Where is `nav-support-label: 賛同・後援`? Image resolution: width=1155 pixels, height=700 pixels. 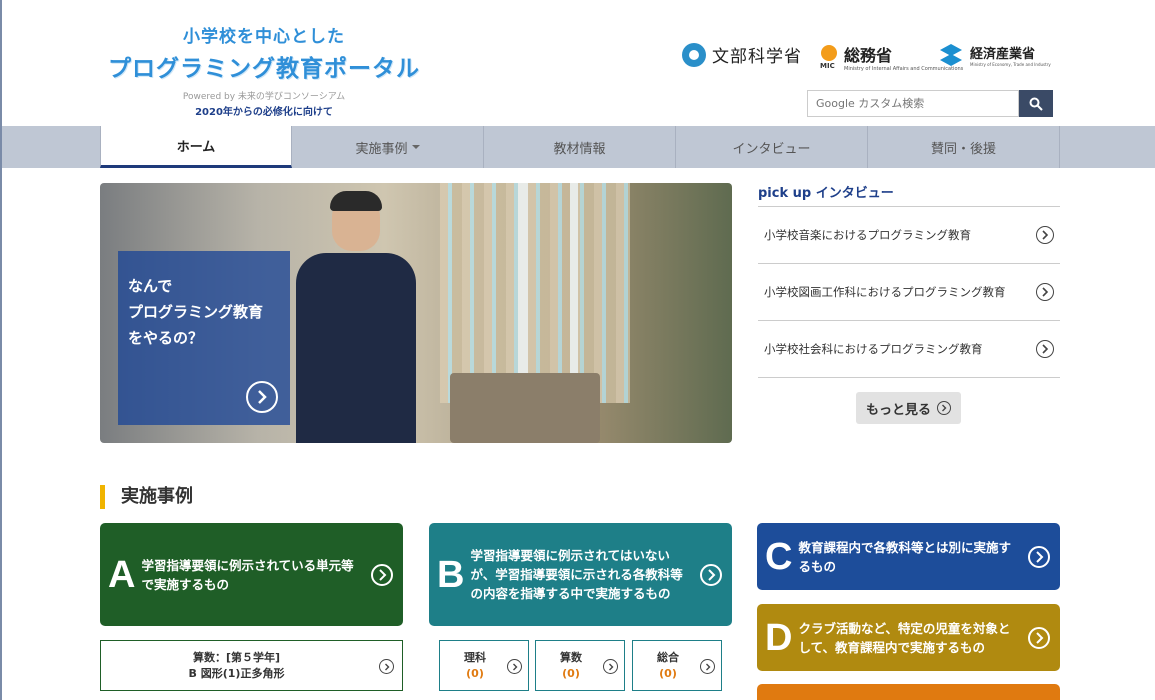 nav-support-label: 賛同・後援 is located at coordinates (963, 149).